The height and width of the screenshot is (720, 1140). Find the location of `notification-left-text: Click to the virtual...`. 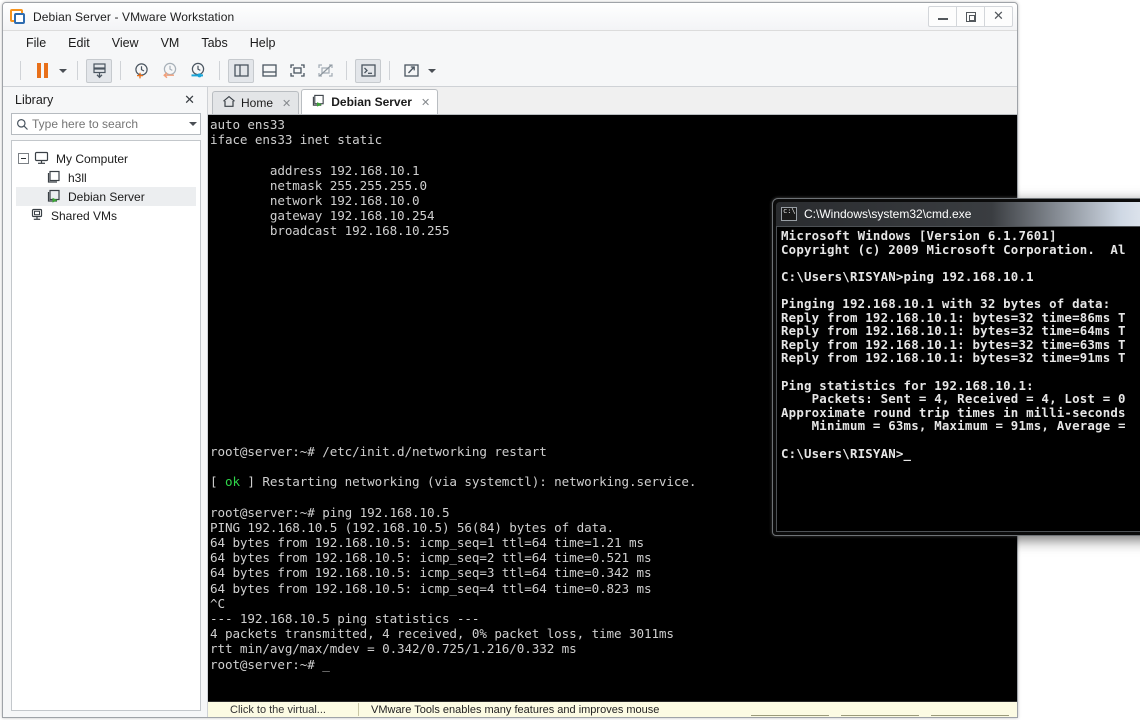

notification-left-text: Click to the virtual... is located at coordinates (278, 709).